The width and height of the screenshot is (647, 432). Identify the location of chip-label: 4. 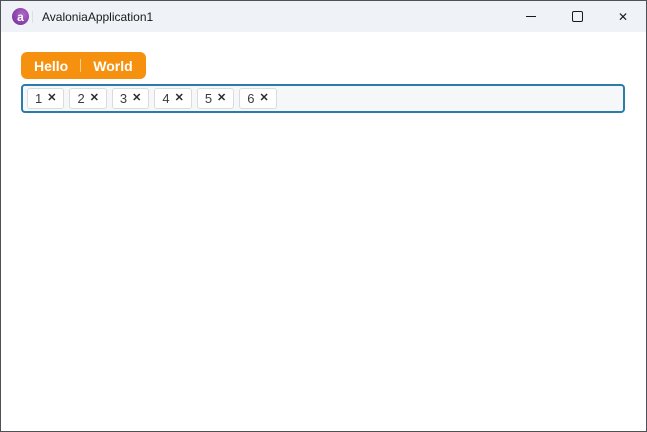
(166, 98).